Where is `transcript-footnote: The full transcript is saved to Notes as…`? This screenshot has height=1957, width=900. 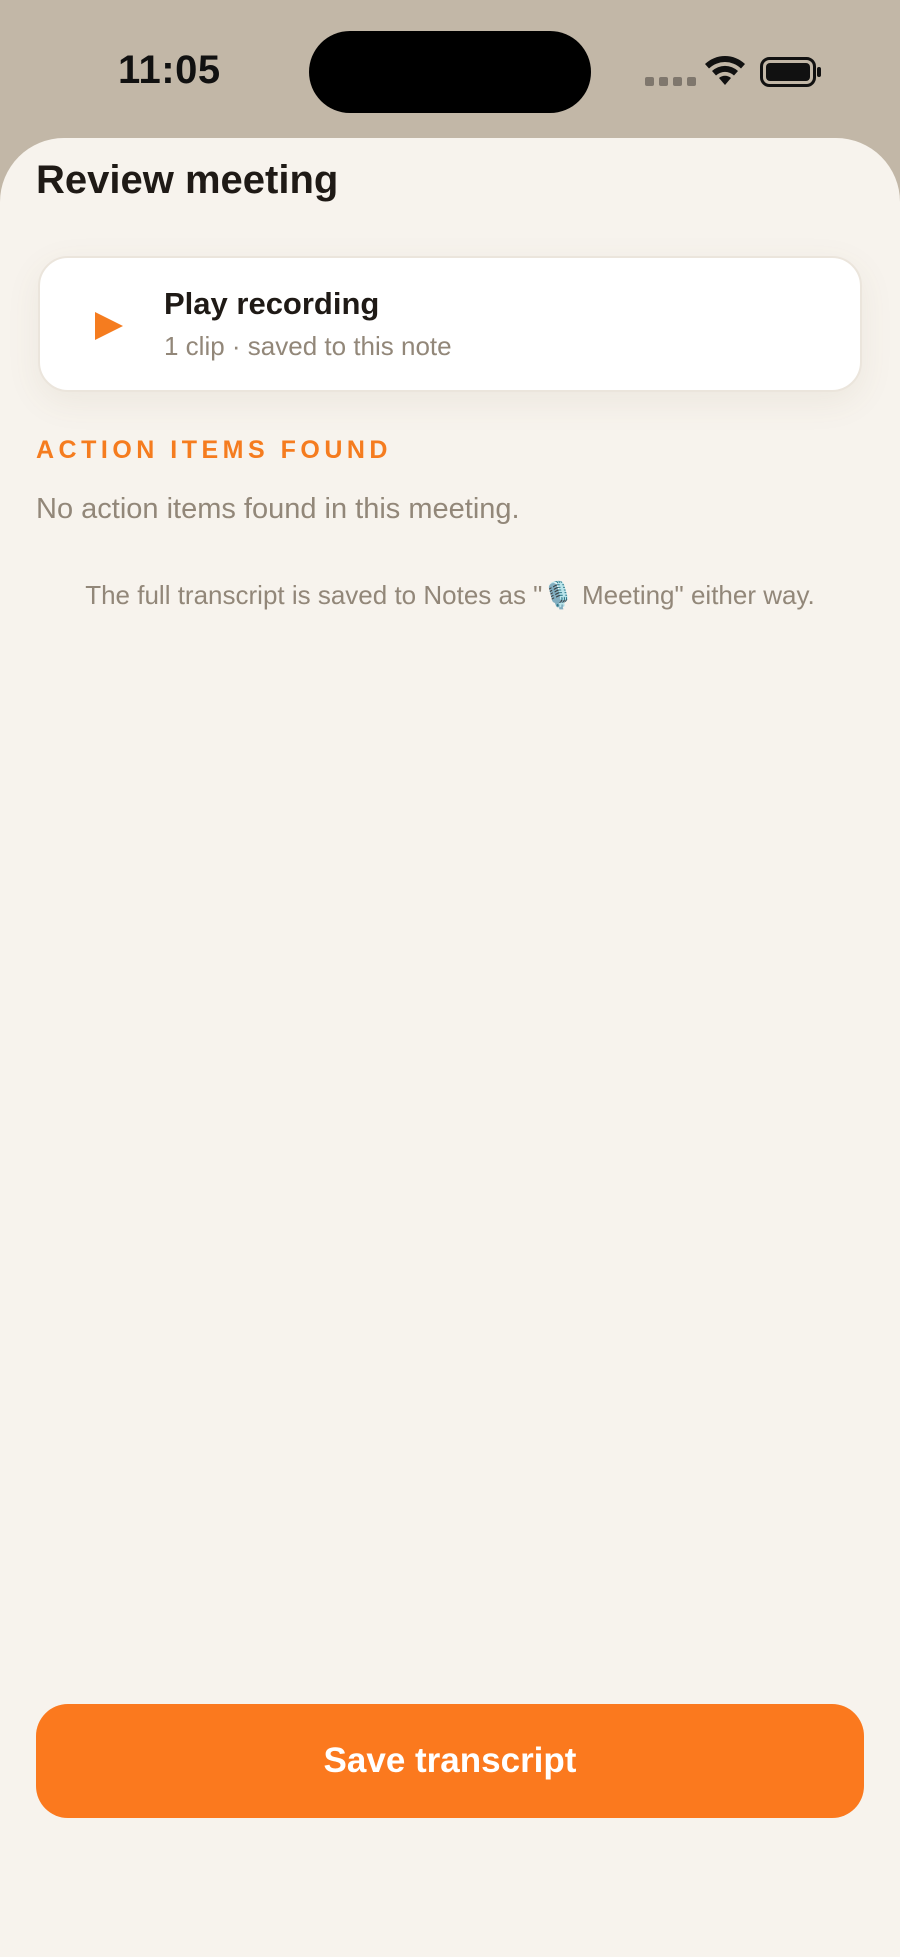 transcript-footnote: The full transcript is saved to Notes as… is located at coordinates (450, 595).